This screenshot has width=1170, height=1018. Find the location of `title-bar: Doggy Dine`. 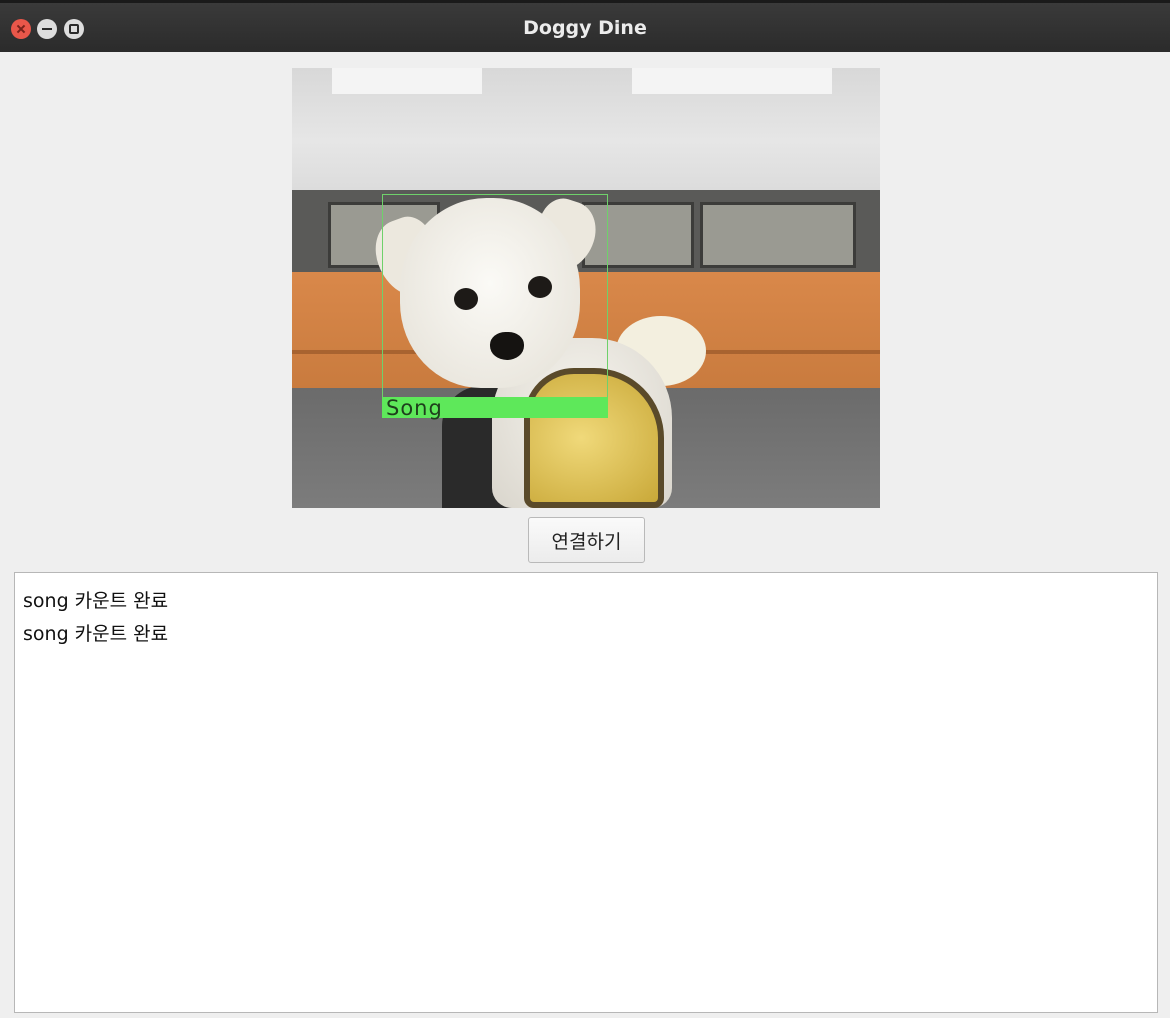

title-bar: Doggy Dine is located at coordinates (585, 26).